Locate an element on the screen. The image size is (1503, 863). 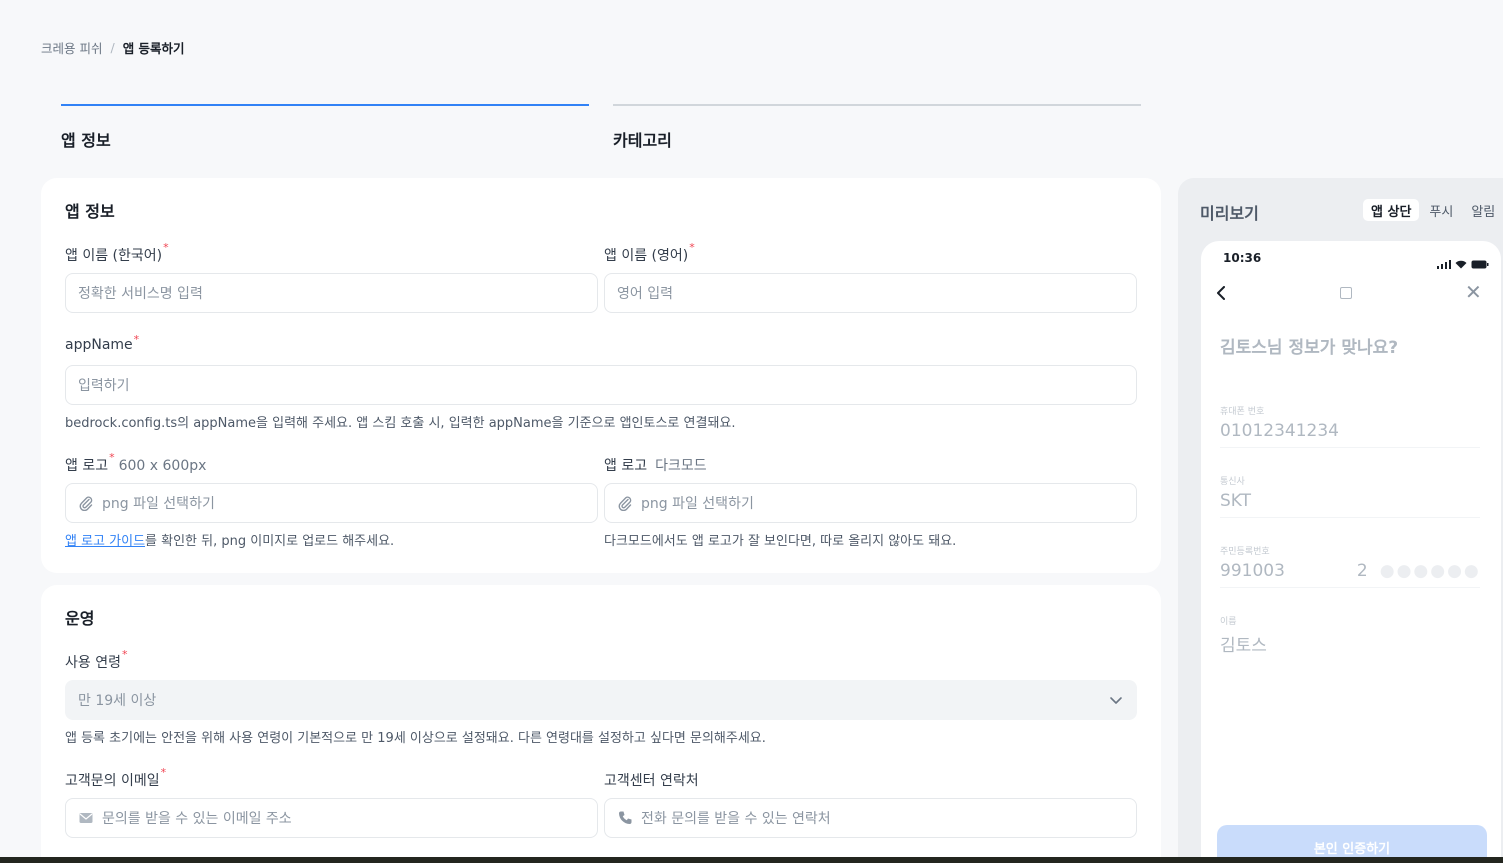
placeholder: 입력하기 is located at coordinates (104, 386).